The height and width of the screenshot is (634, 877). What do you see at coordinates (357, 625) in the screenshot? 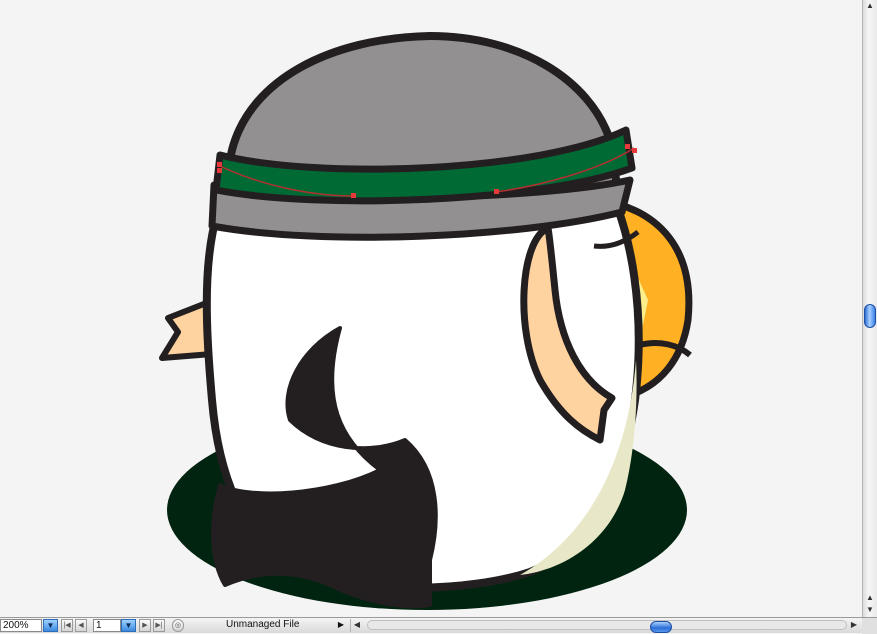
I see `scroll-left-icon: ◀` at bounding box center [357, 625].